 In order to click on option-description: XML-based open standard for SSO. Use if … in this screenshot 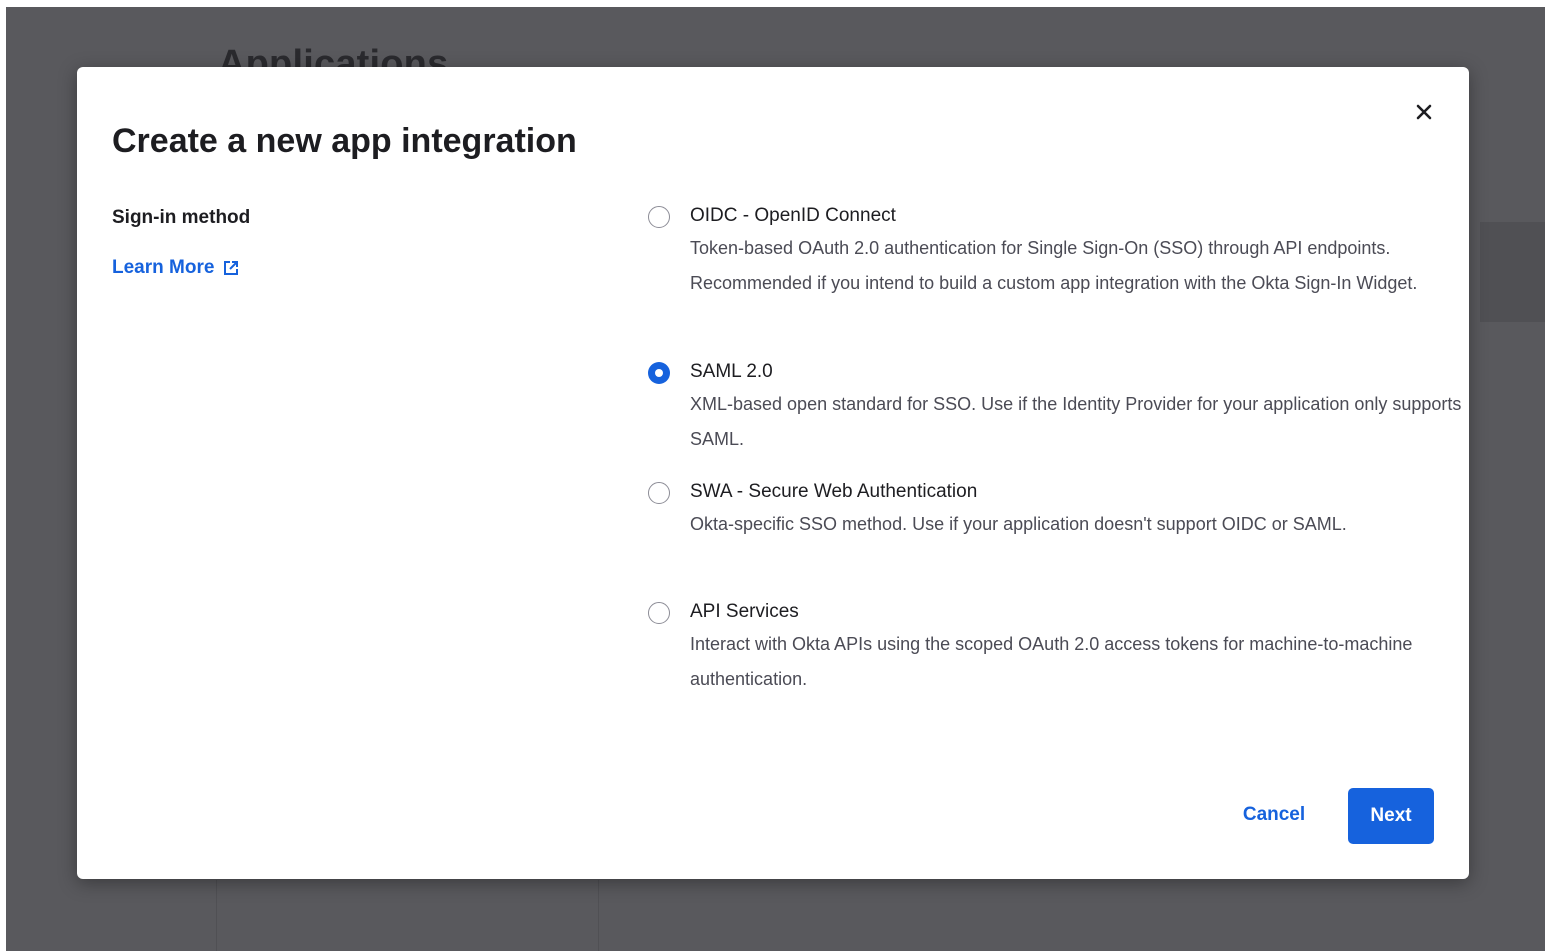, I will do `click(1076, 421)`.